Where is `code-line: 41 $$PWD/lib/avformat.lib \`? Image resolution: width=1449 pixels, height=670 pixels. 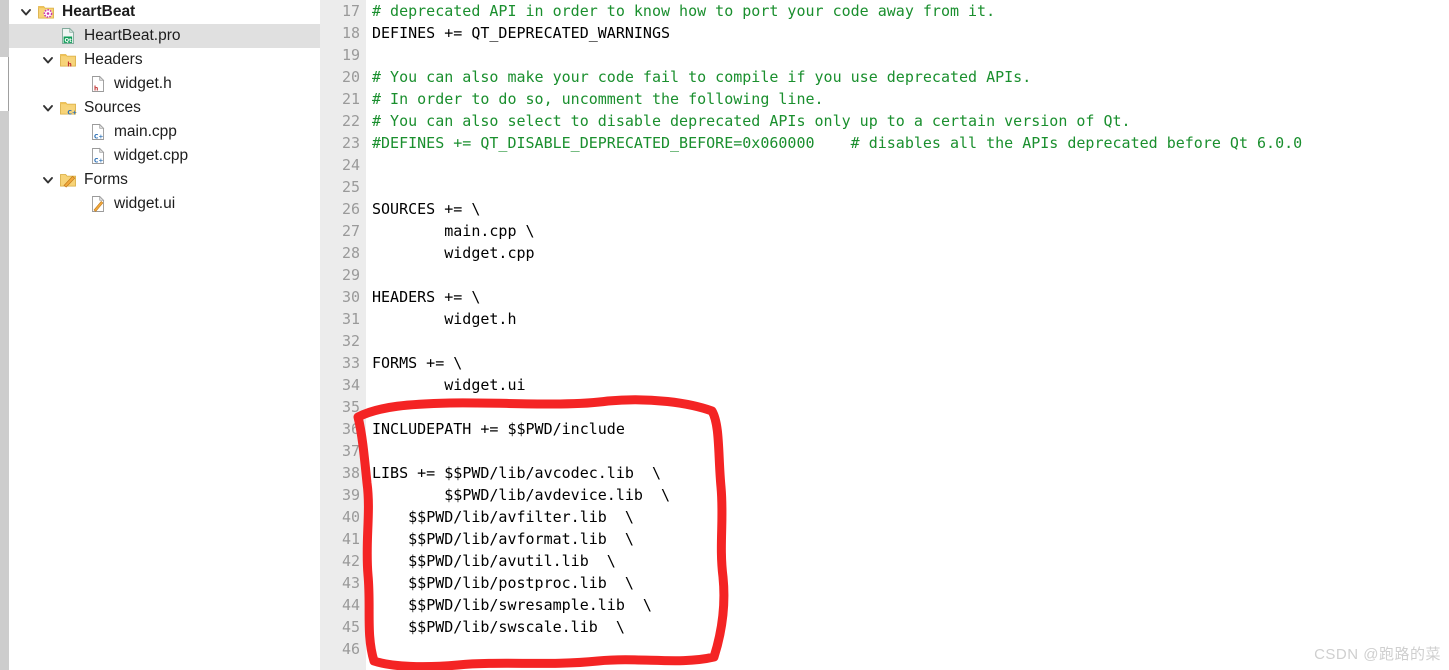 code-line: 41 $$PWD/lib/avformat.lib \ is located at coordinates (884, 539).